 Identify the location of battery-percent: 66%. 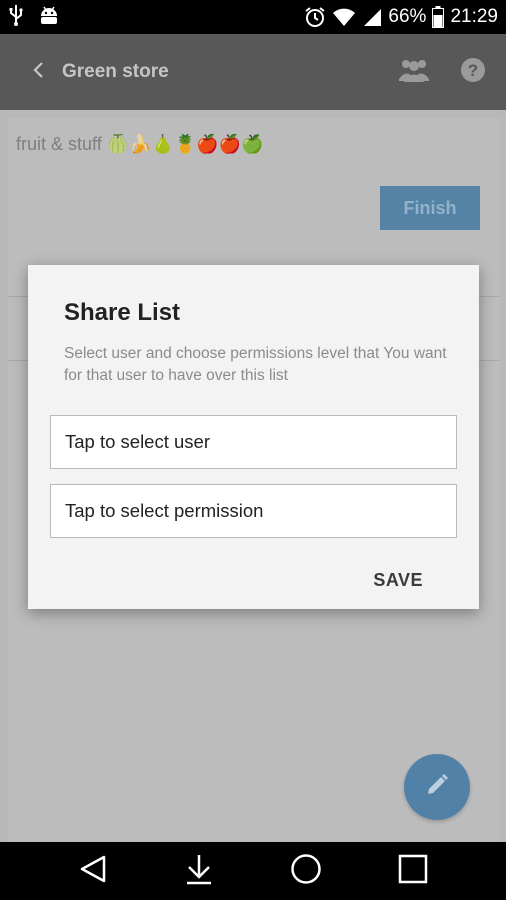
(407, 16).